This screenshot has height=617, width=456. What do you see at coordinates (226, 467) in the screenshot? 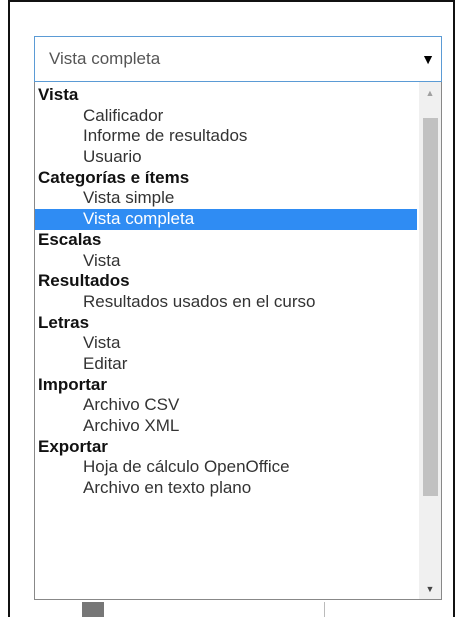
I see `option-item: Hoja de cálculo OpenOffice` at bounding box center [226, 467].